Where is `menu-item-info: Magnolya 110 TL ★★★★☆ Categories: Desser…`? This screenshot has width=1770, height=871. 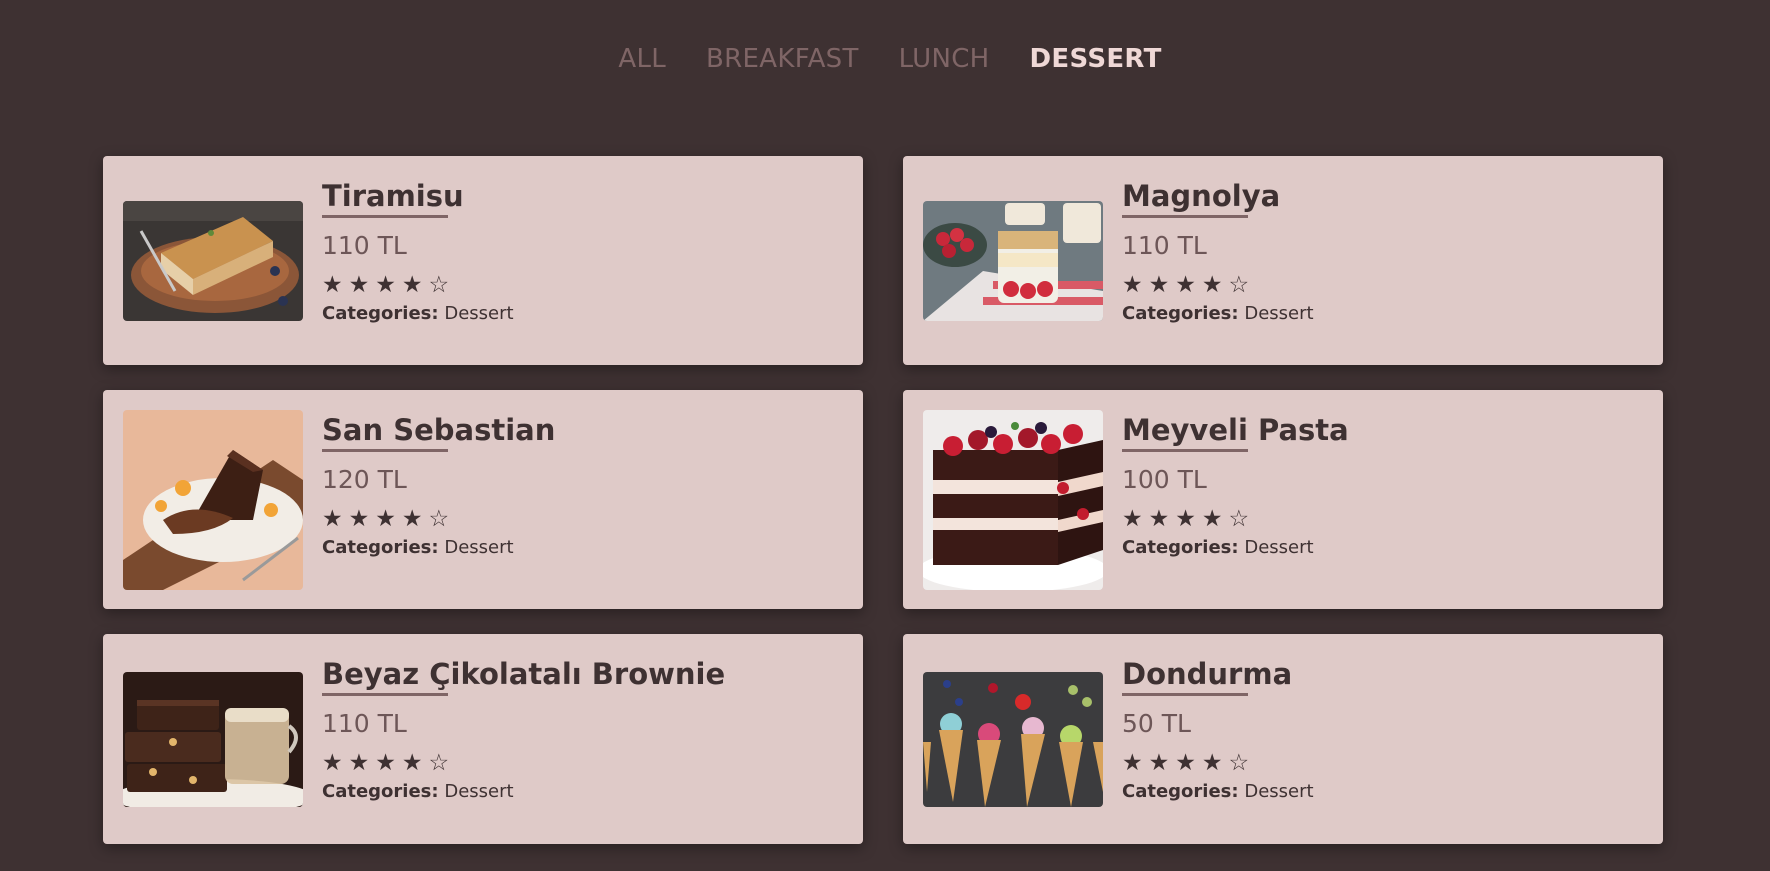
menu-item-info: Magnolya 110 TL ★★★★☆ Categories: Desser… is located at coordinates (1382, 252).